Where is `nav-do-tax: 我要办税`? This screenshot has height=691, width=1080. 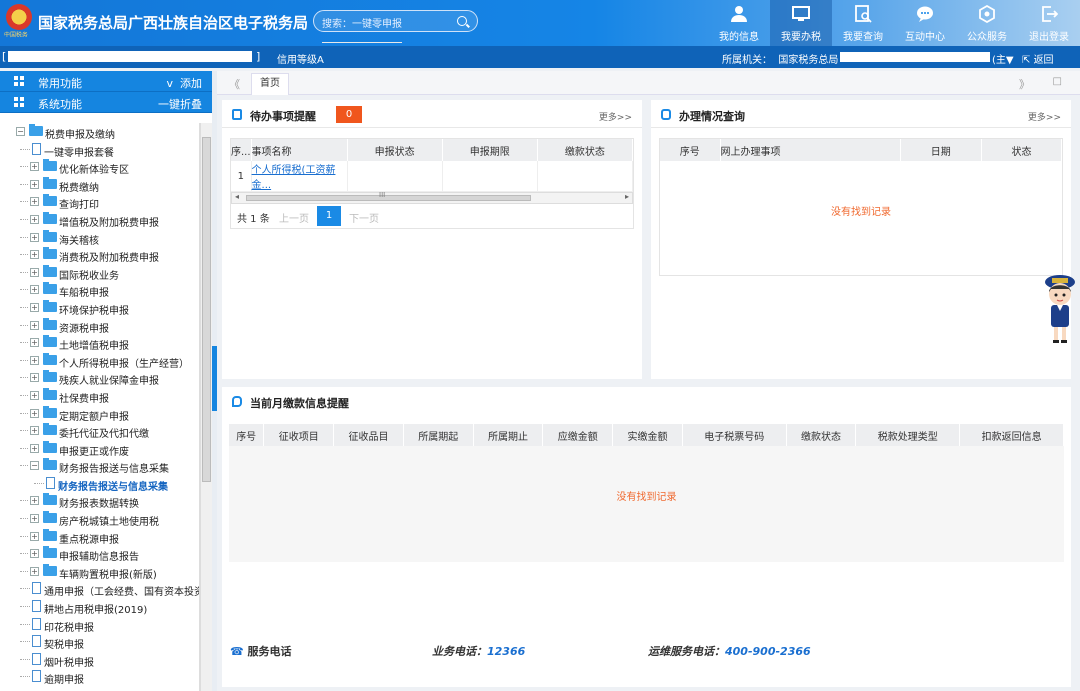 nav-do-tax: 我要办税 is located at coordinates (801, 23).